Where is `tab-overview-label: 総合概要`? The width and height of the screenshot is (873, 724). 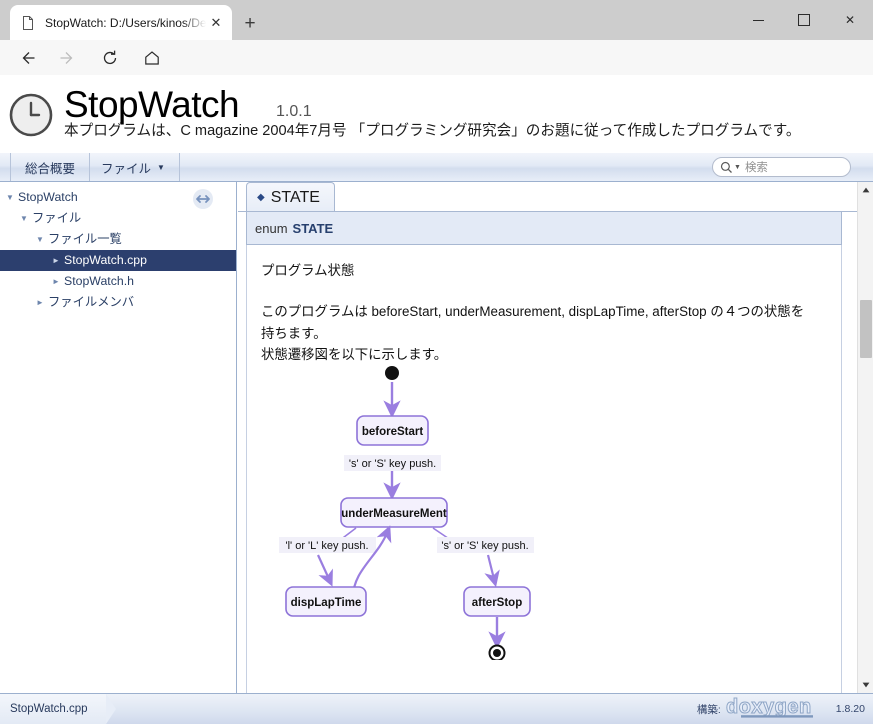
tab-overview-label: 総合概要 is located at coordinates (50, 168).